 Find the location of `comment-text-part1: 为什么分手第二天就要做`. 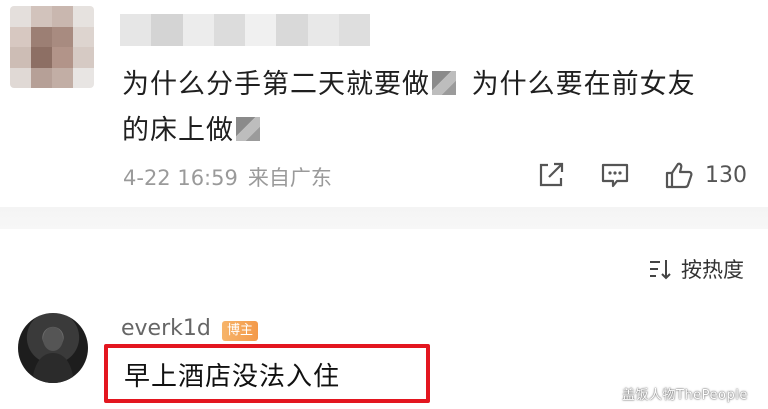

comment-text-part1: 为什么分手第二天就要做 is located at coordinates (276, 84).